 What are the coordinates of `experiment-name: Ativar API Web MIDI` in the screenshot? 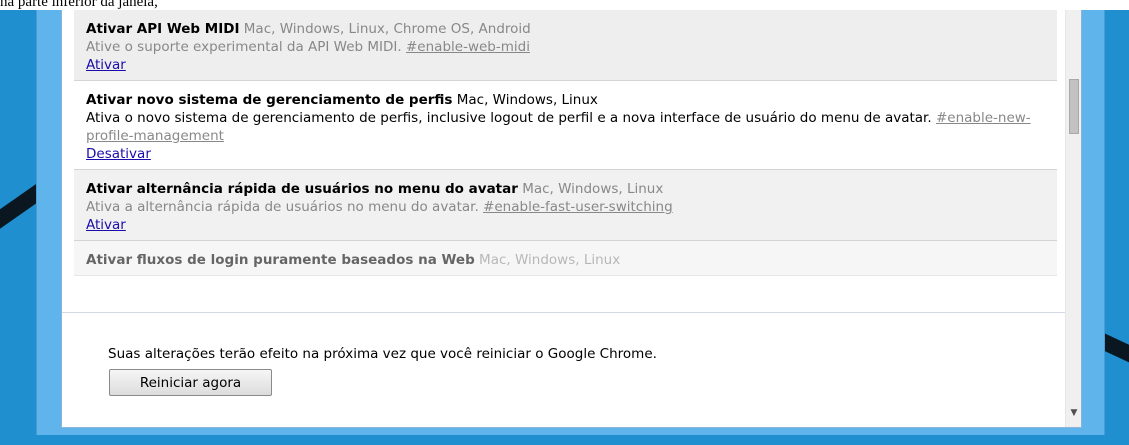 It's located at (163, 29).